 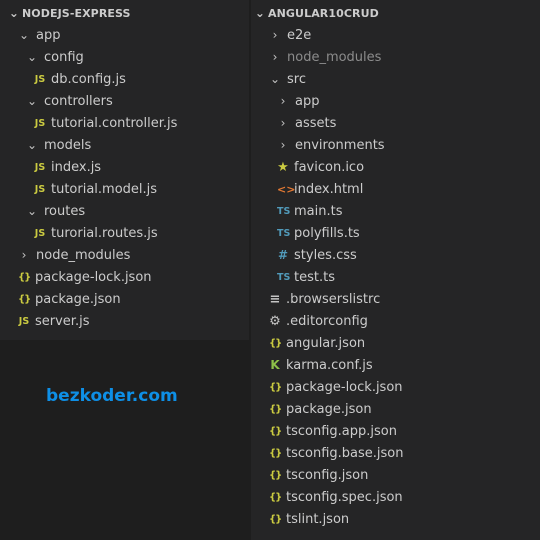 I want to click on item-label: turorial.routes.js, so click(x=104, y=233).